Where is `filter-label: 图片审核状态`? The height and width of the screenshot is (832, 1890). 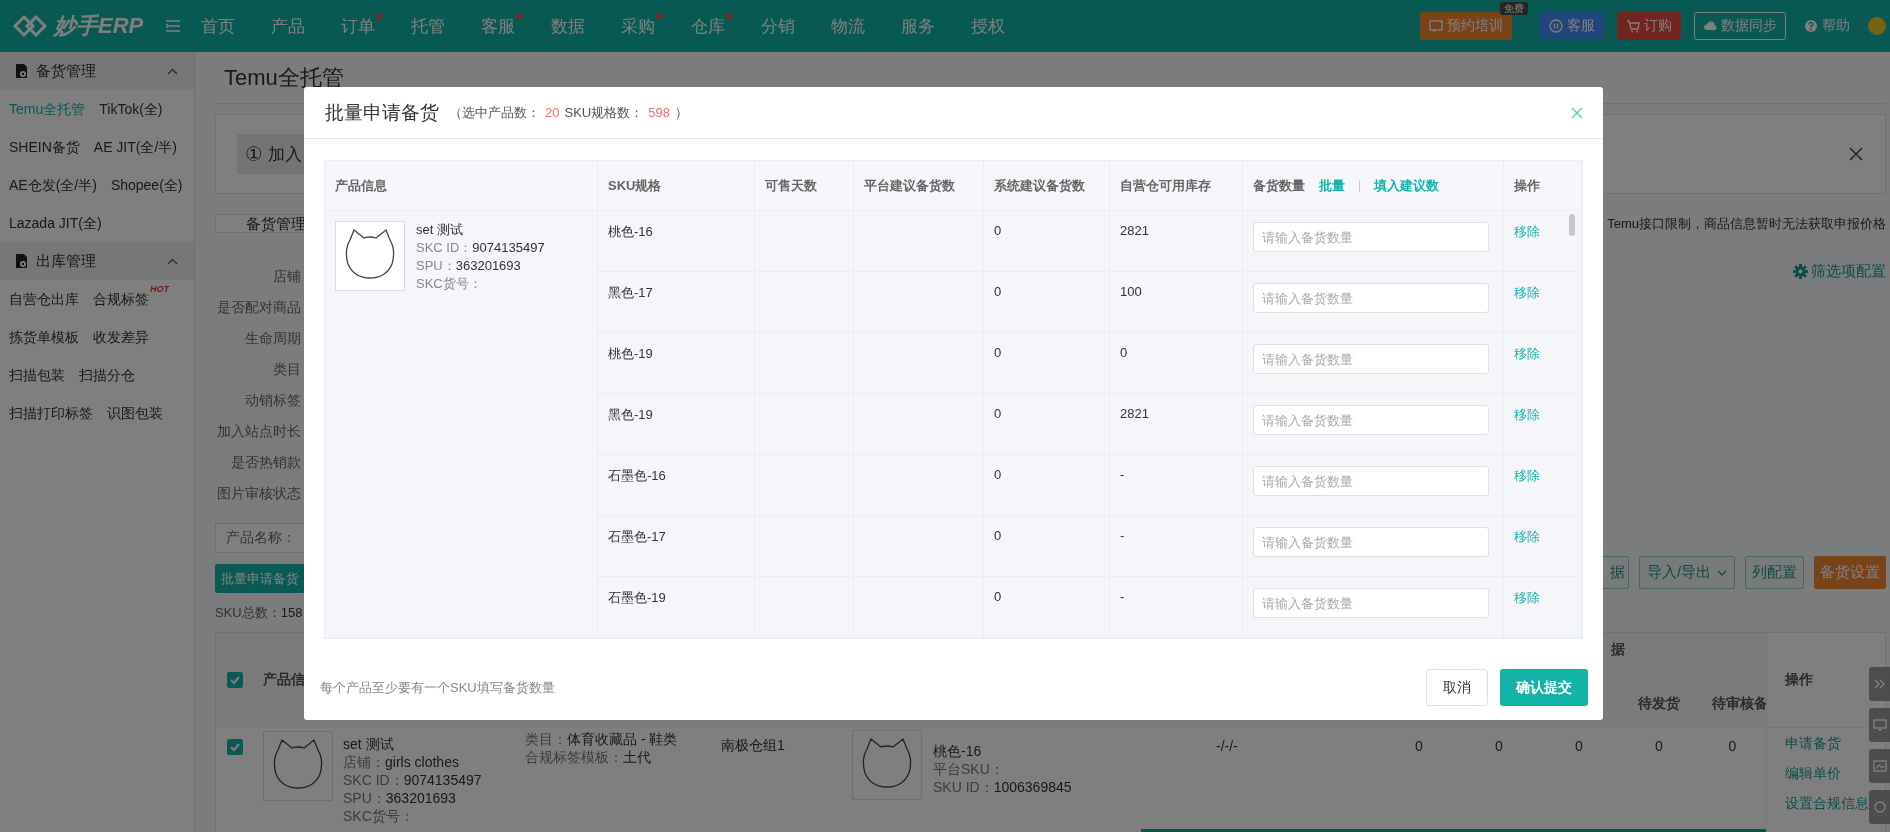
filter-label: 图片审核状态 is located at coordinates (258, 493).